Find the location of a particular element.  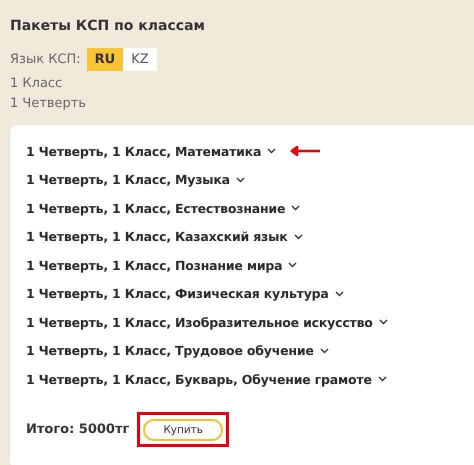

info-text: 1 Класс is located at coordinates (37, 83).